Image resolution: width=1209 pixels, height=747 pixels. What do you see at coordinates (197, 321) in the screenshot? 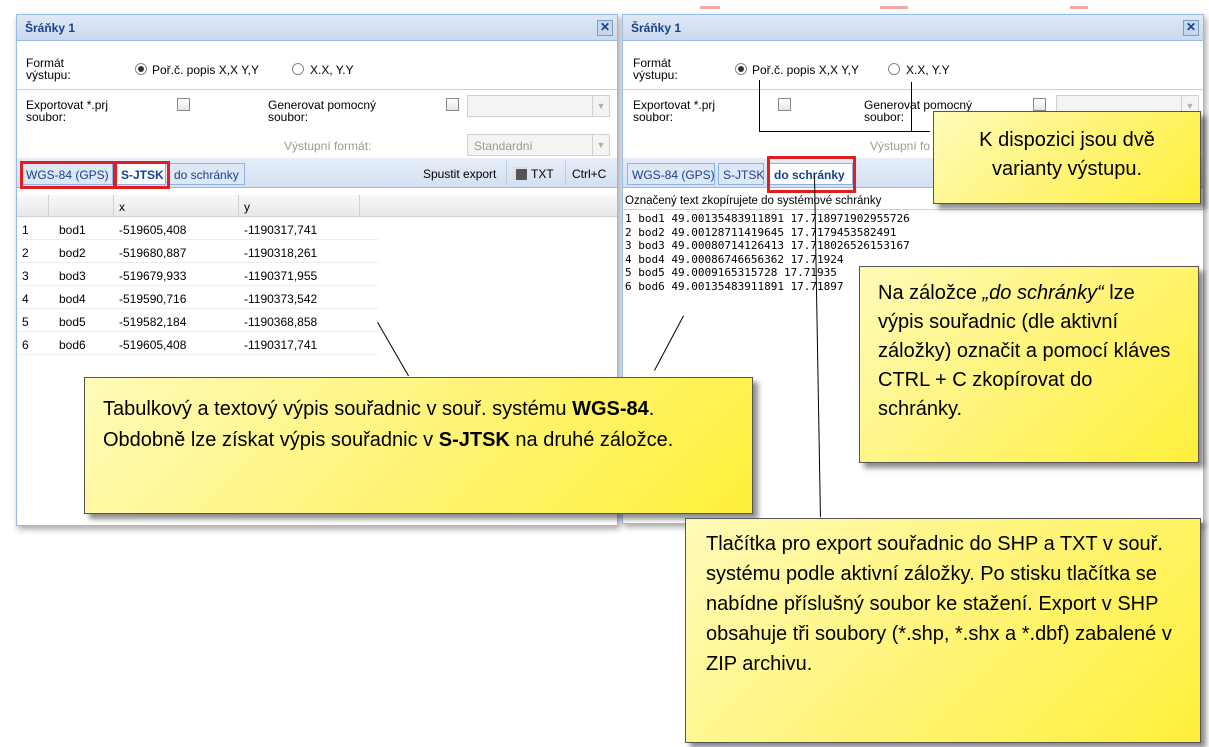
I see `table-row: 5 bod5 -519582,184 -1190368,858` at bounding box center [197, 321].